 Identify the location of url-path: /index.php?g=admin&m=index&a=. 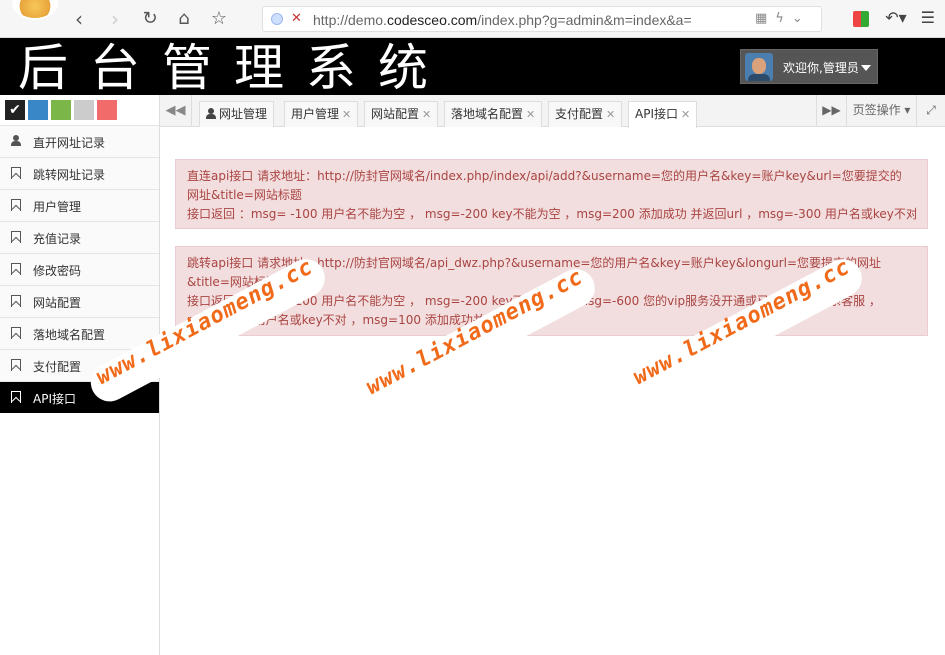
(584, 20).